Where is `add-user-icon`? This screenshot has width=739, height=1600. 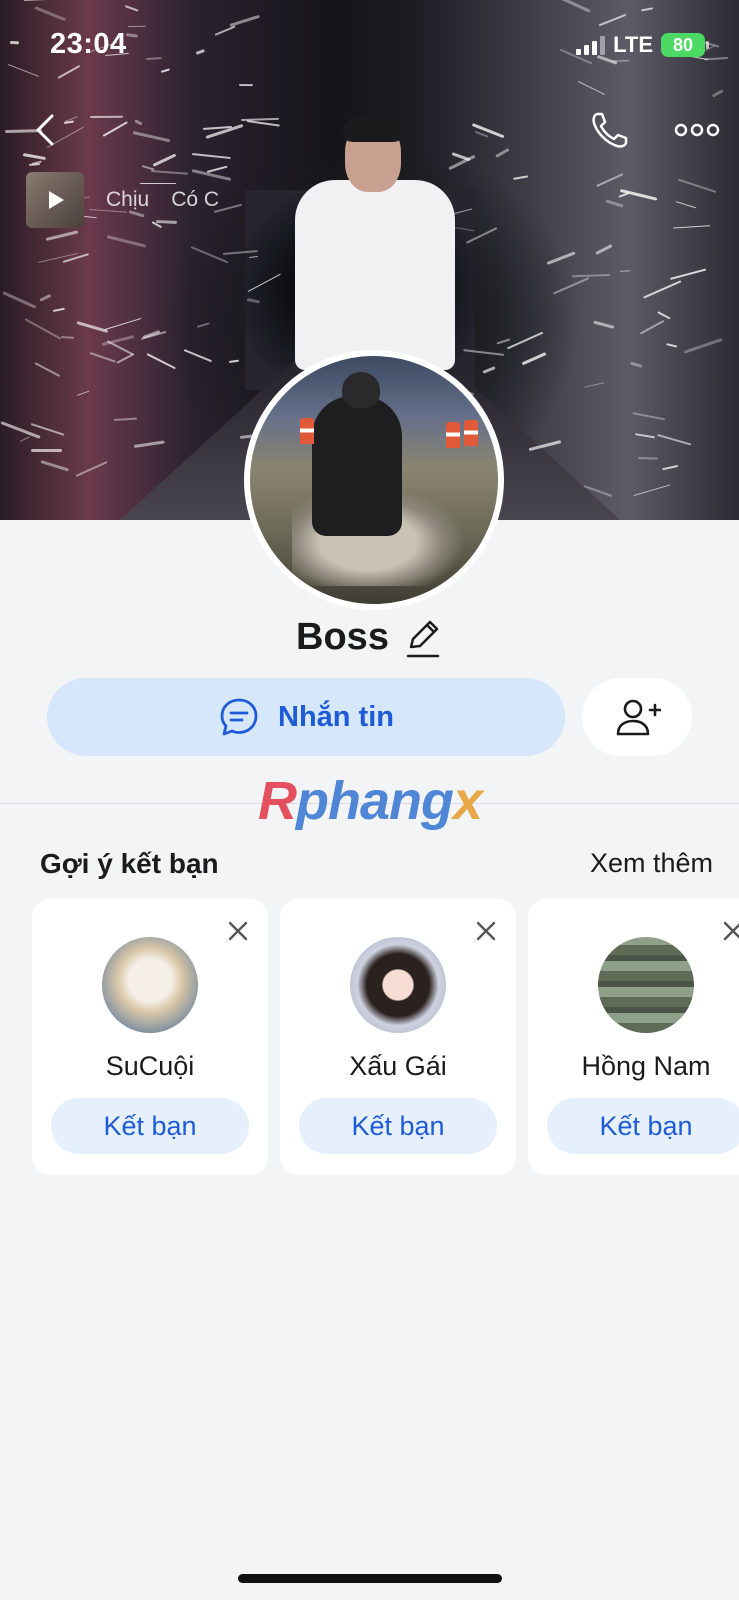
add-user-icon is located at coordinates (638, 717).